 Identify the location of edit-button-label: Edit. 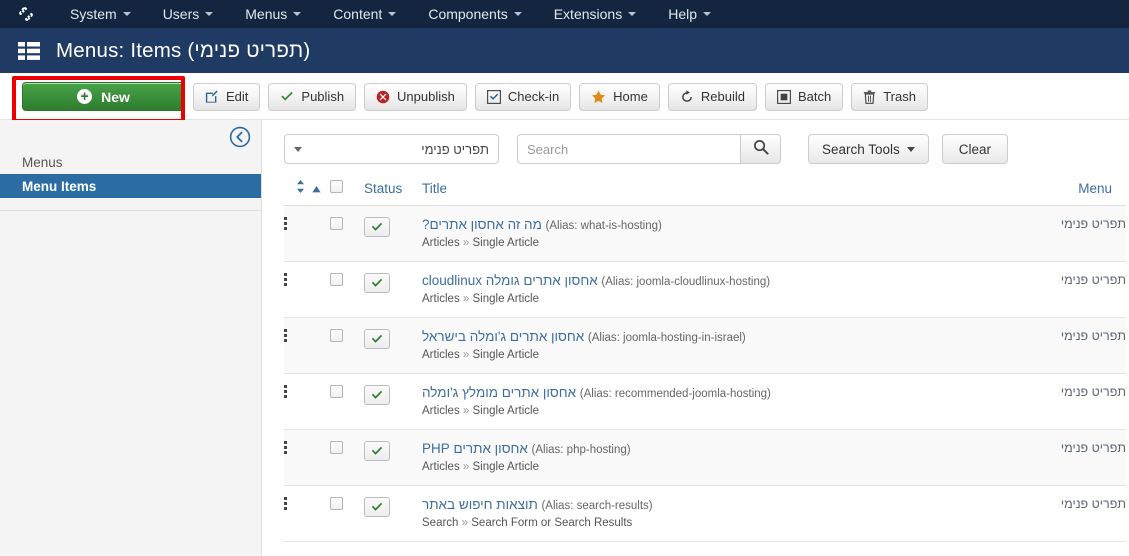
(237, 96).